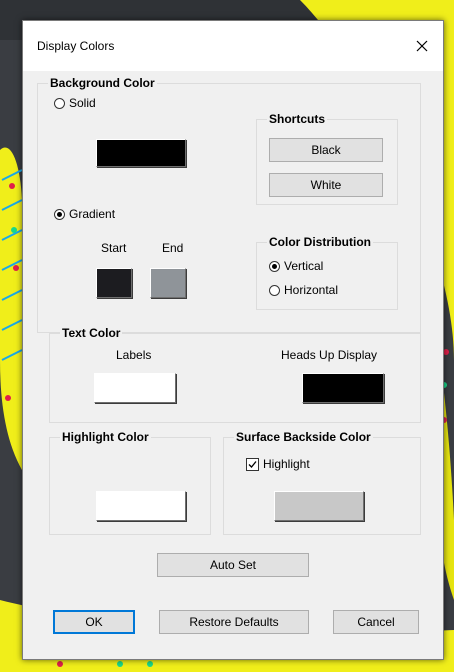 This screenshot has width=454, height=672. What do you see at coordinates (327, 272) in the screenshot?
I see `color-distribution-group: Color Distribution Vertical Horizontal` at bounding box center [327, 272].